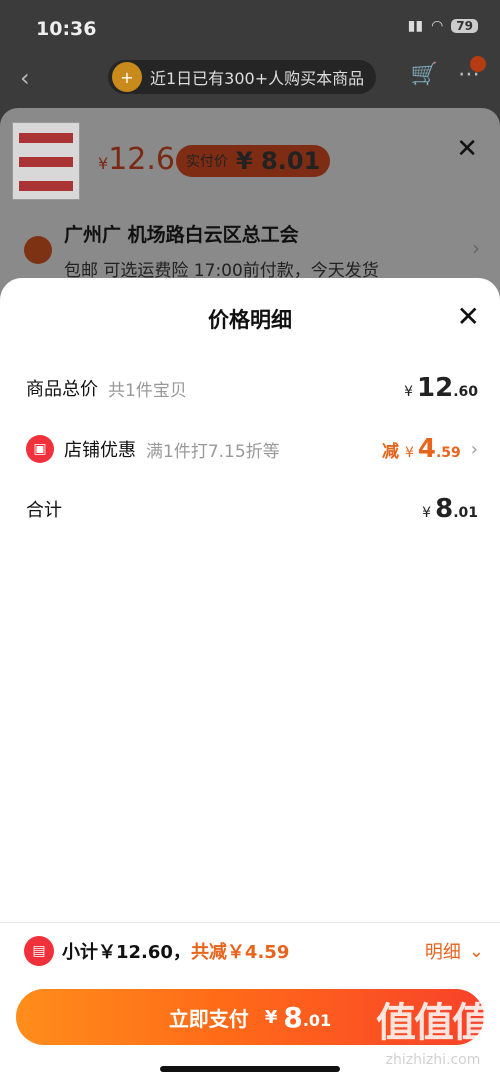  What do you see at coordinates (317, 1020) in the screenshot?
I see `pay-amount-dec: .01` at bounding box center [317, 1020].